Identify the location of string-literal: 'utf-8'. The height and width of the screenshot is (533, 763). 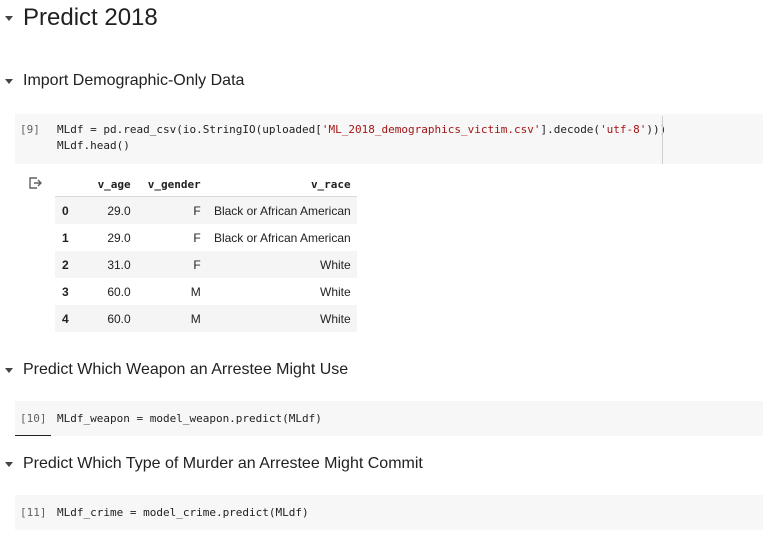
(623, 129).